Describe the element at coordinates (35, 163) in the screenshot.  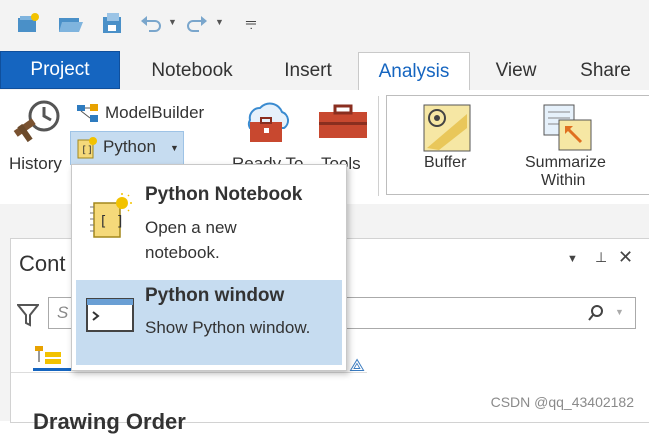
I see `history-label: History` at that location.